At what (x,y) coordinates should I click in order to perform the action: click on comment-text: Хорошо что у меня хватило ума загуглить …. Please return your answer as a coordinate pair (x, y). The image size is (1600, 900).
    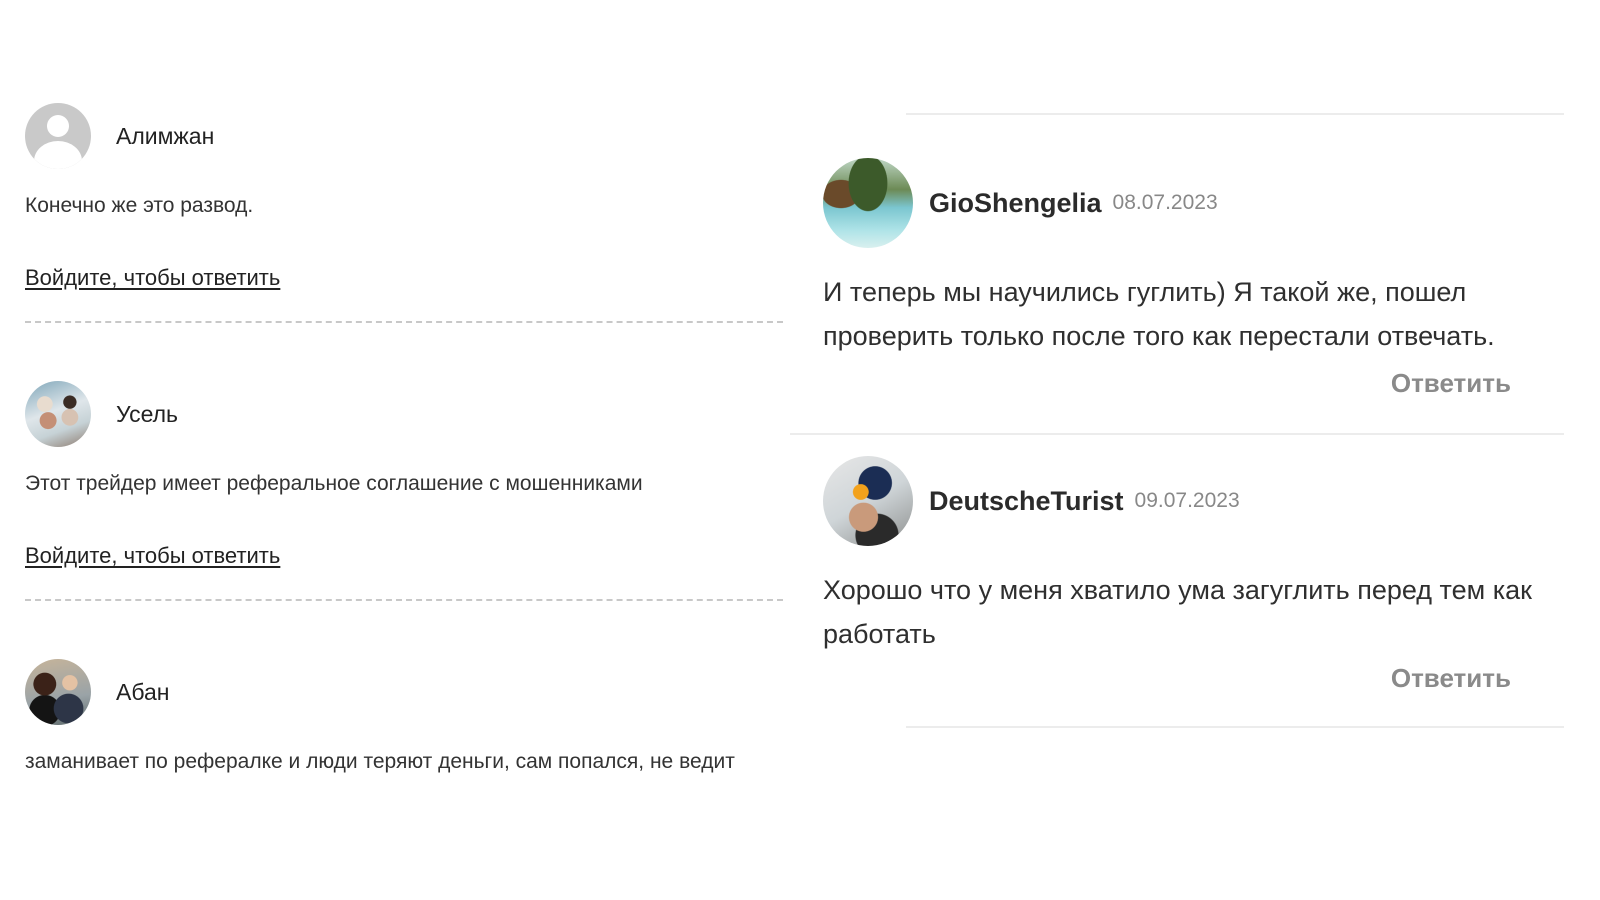
    Looking at the image, I should click on (1177, 612).